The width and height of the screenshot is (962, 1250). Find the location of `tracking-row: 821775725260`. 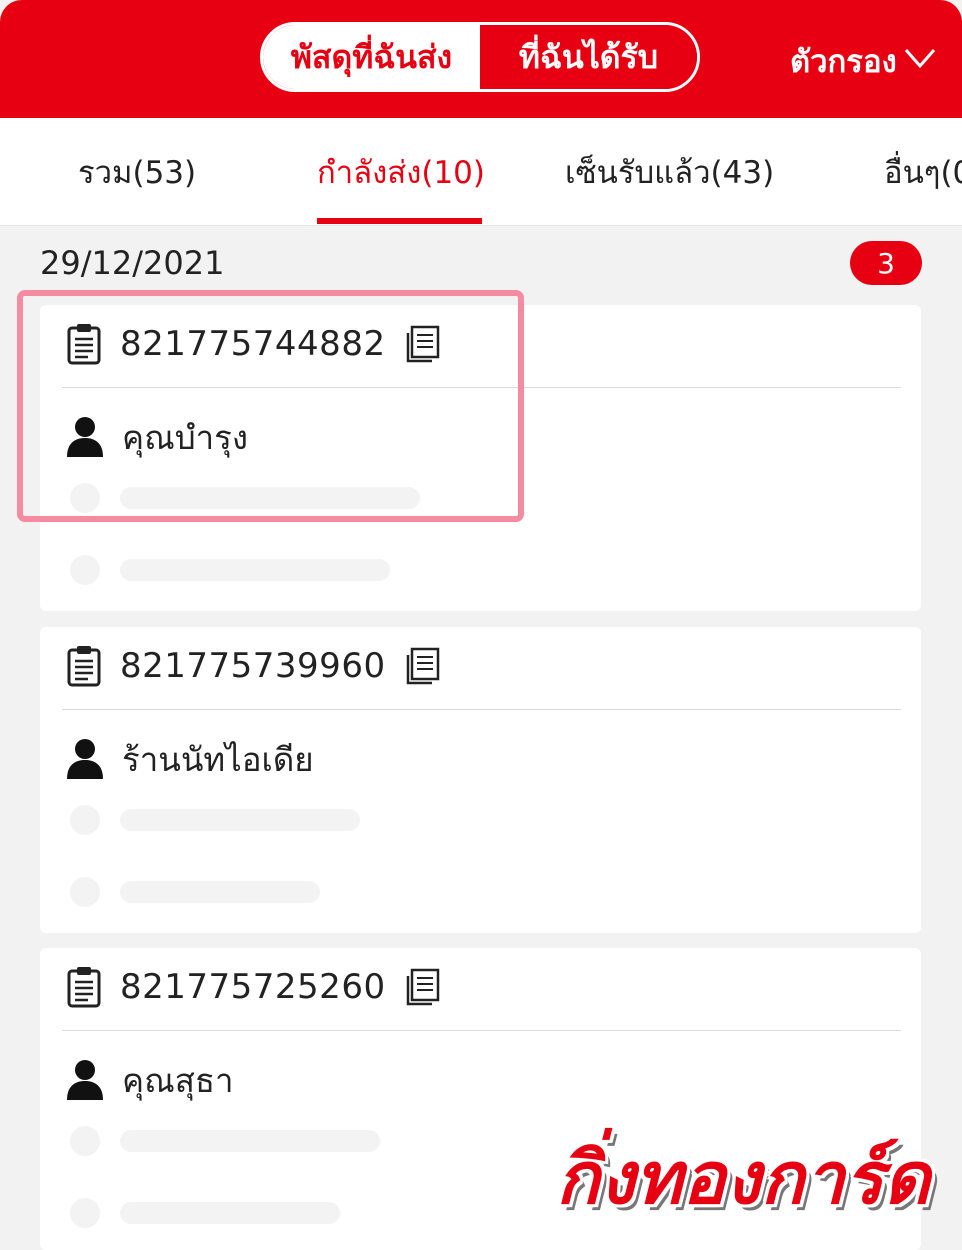

tracking-row: 821775725260 is located at coordinates (253, 987).